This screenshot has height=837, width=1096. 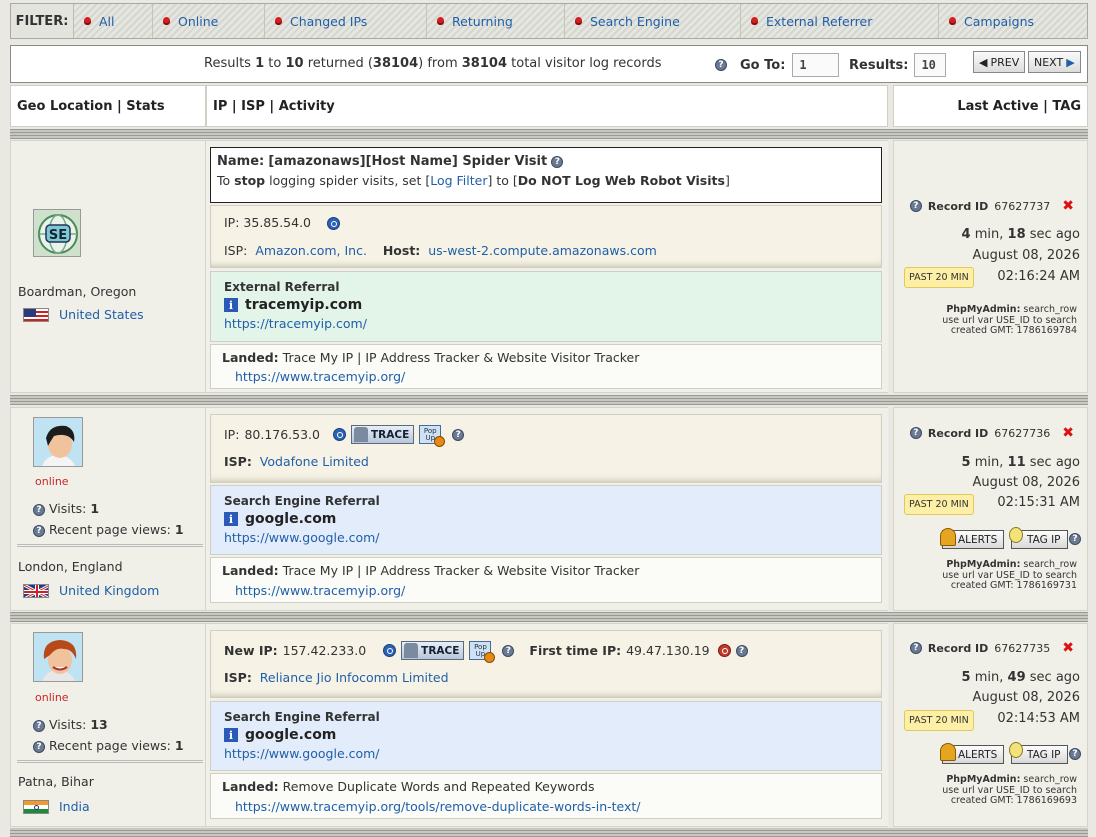 I want to click on spider-name: [amazonaws][Host Name] Spider Visit, so click(x=408, y=161).